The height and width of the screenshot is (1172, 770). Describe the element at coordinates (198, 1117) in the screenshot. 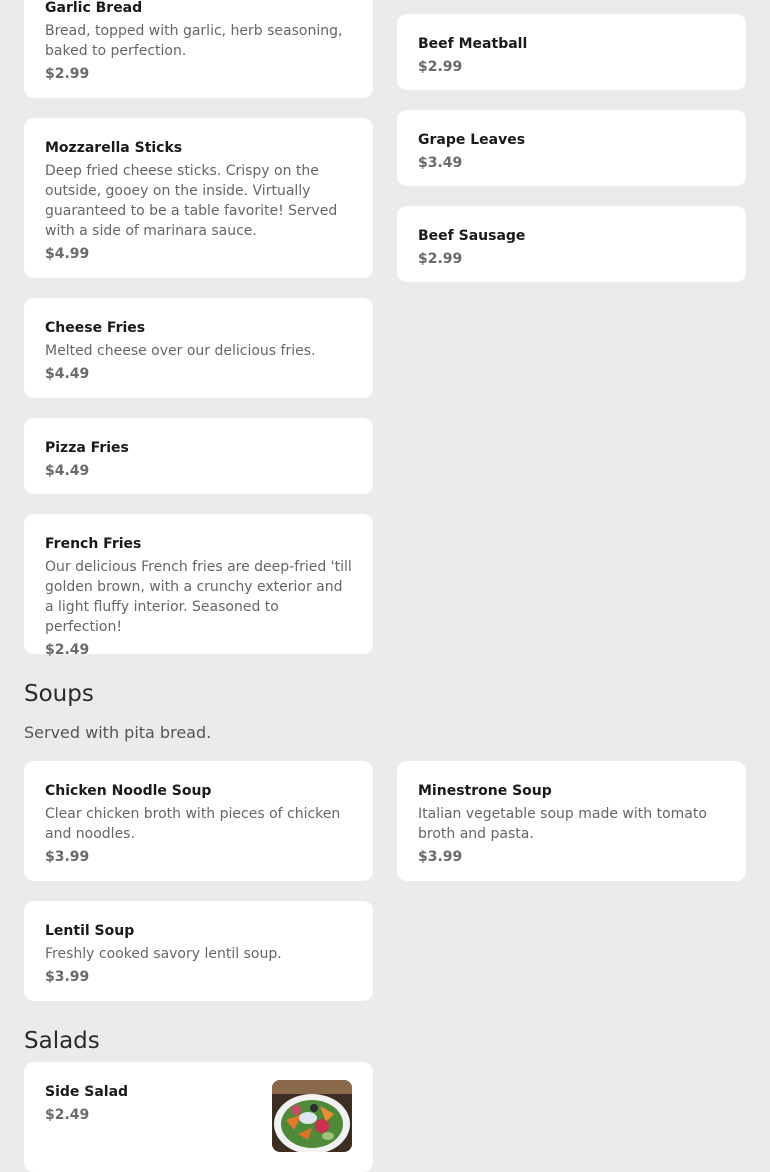

I see `menu-item-side-salad: Side Salad $2.49` at that location.